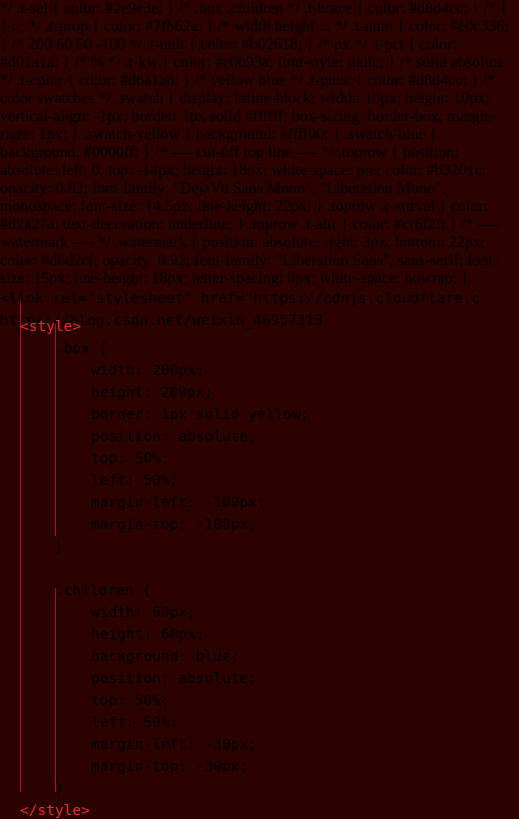 The height and width of the screenshot is (819, 519). Describe the element at coordinates (259, 349) in the screenshot. I see `code-line: .box {` at that location.